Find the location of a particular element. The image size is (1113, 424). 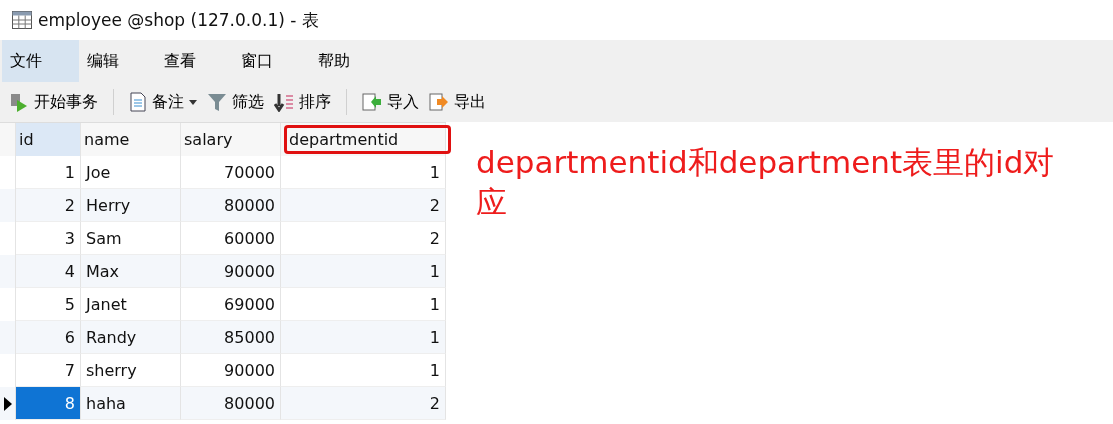

window-title: employee @shop (127.0.0.1) - 表 is located at coordinates (178, 20).